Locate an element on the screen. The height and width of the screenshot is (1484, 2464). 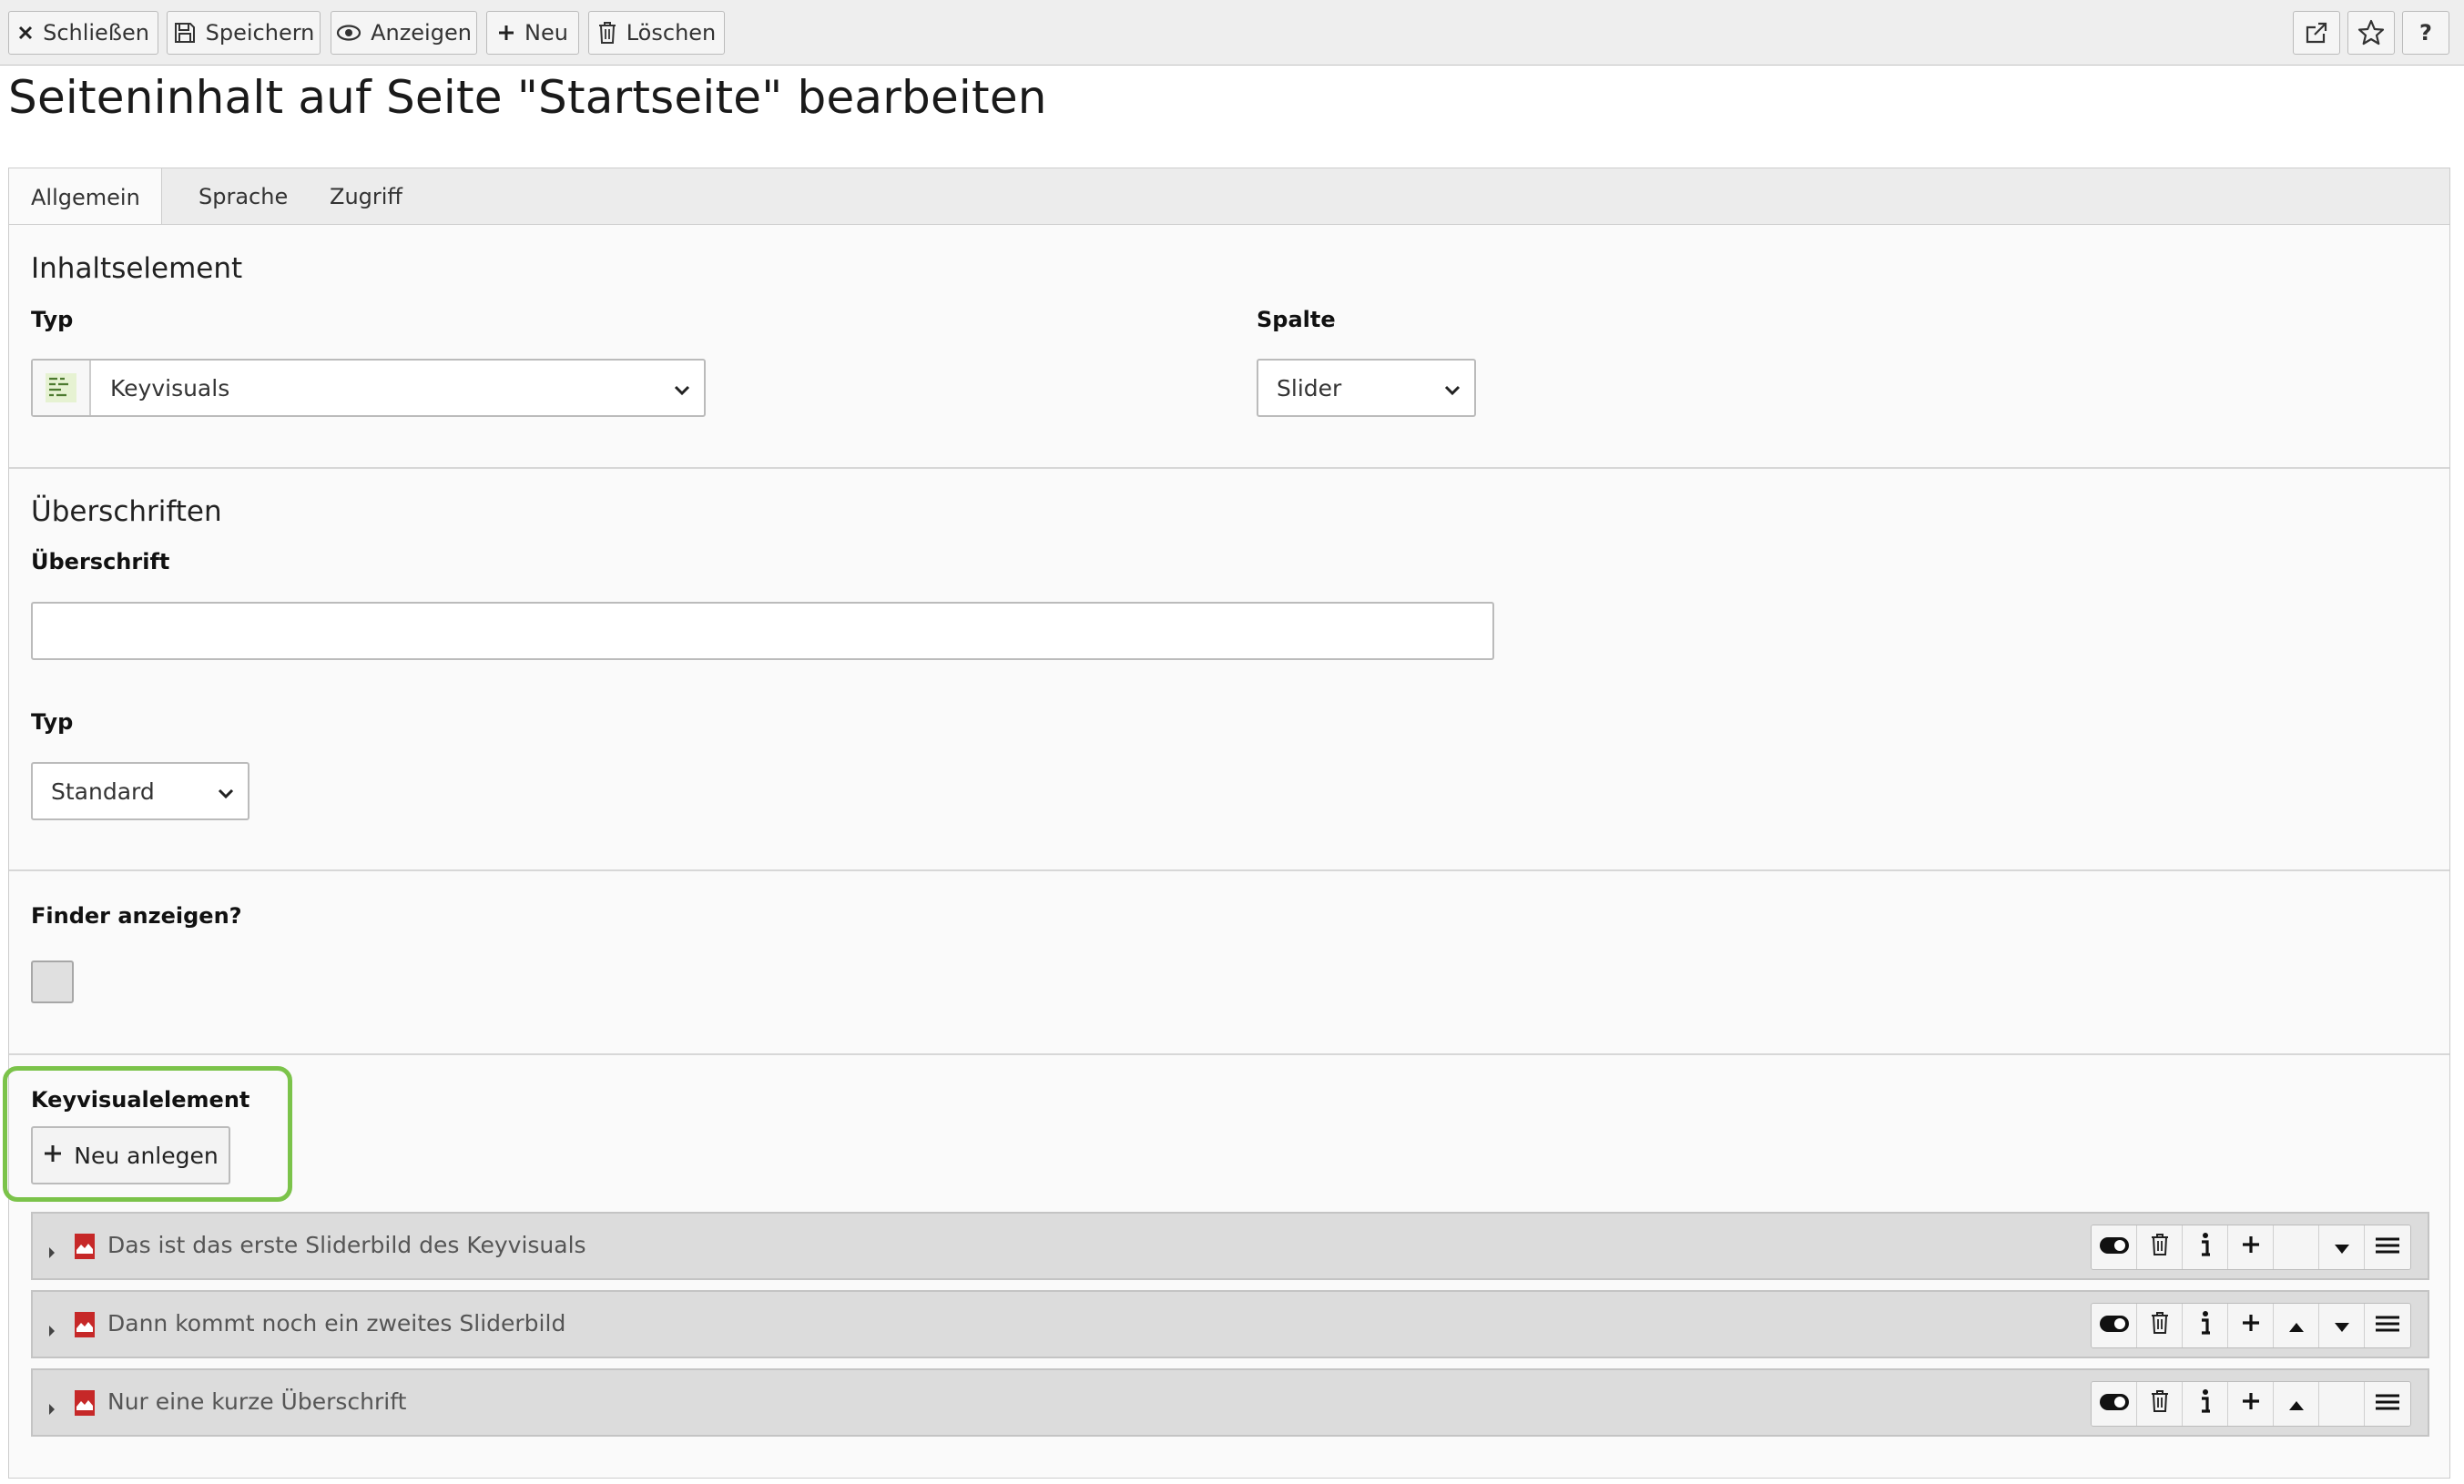
column-value: Slider is located at coordinates (1310, 387).